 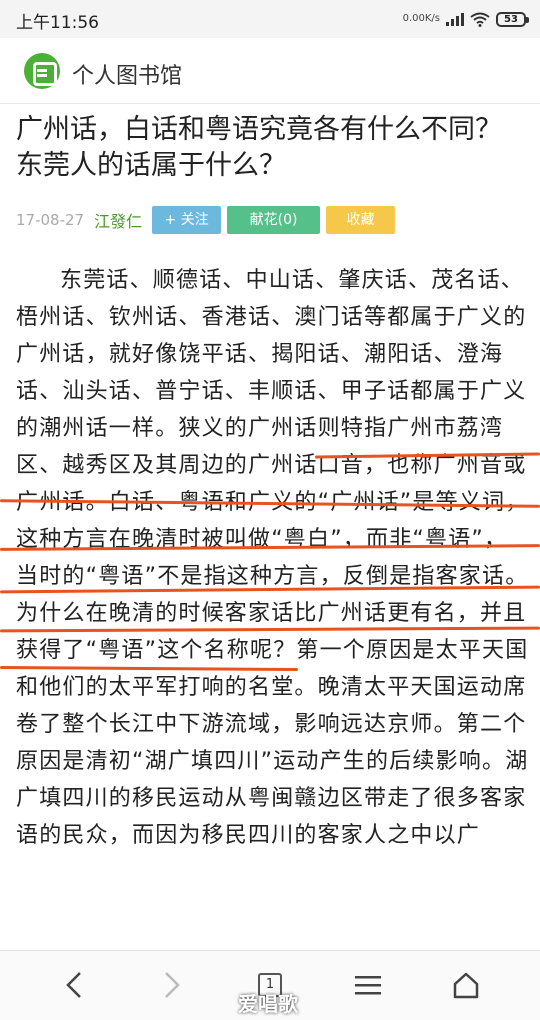 I want to click on back-button, so click(x=74, y=985).